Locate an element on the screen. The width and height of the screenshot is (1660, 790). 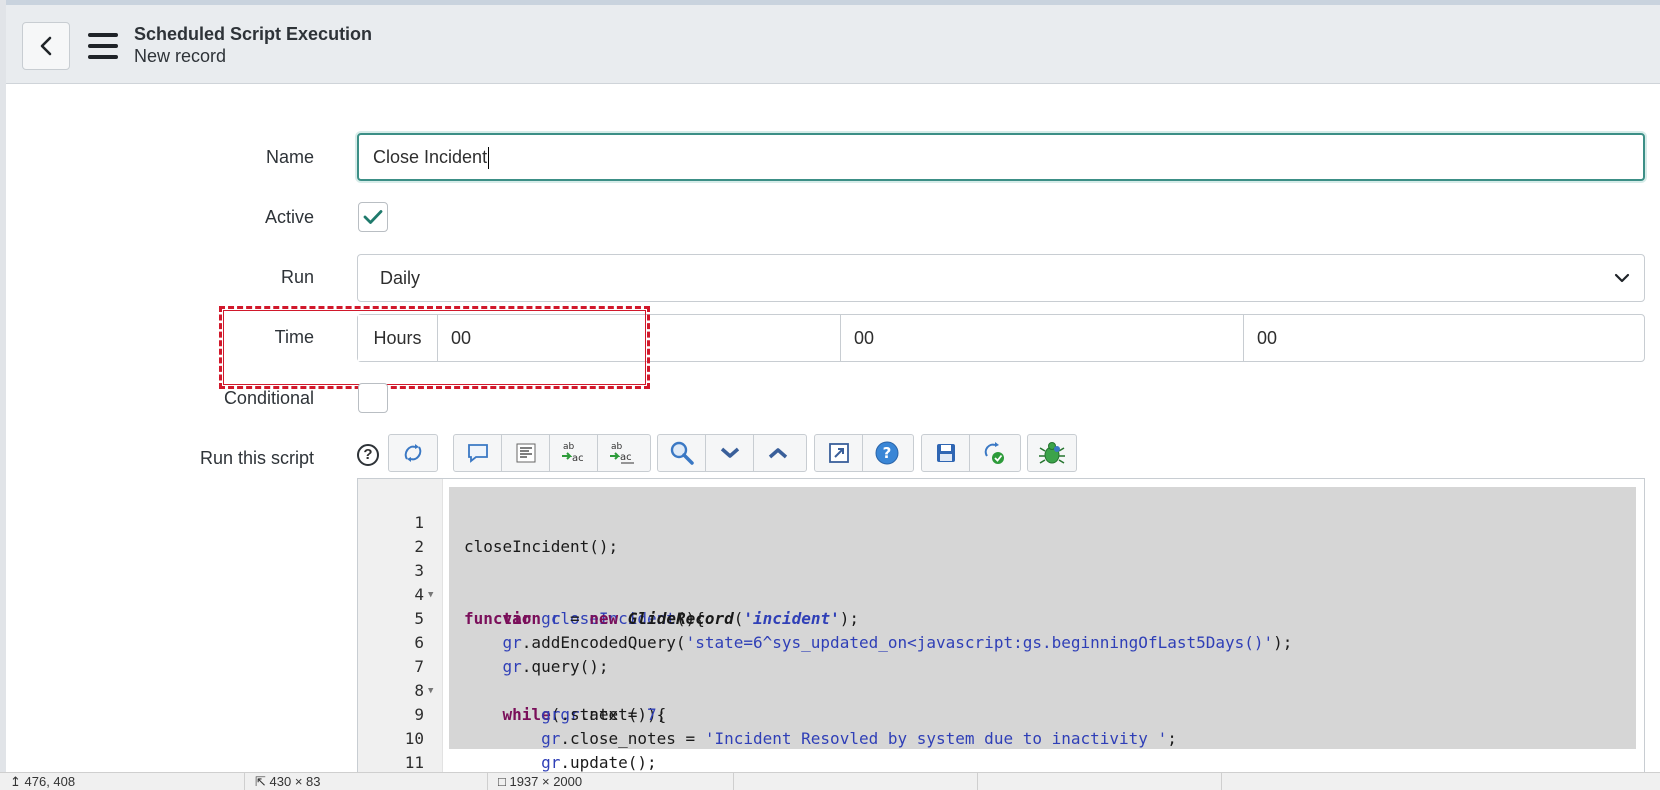
conditional-checkbox is located at coordinates (373, 398).